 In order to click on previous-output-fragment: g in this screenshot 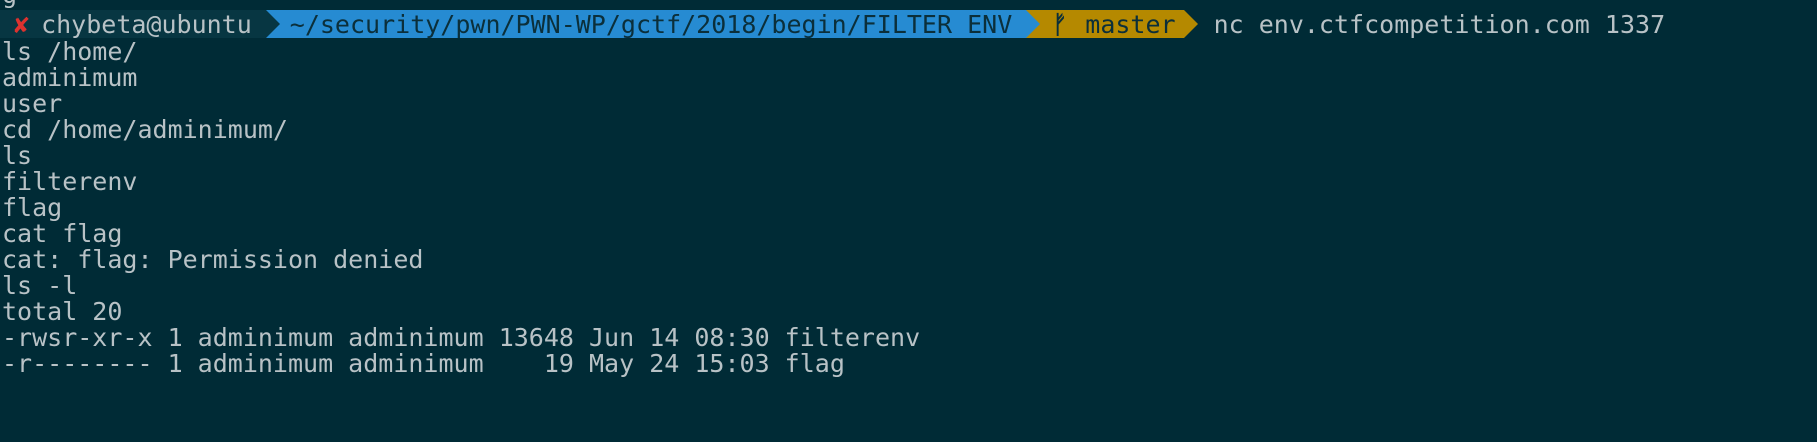, I will do `click(9, 3)`.